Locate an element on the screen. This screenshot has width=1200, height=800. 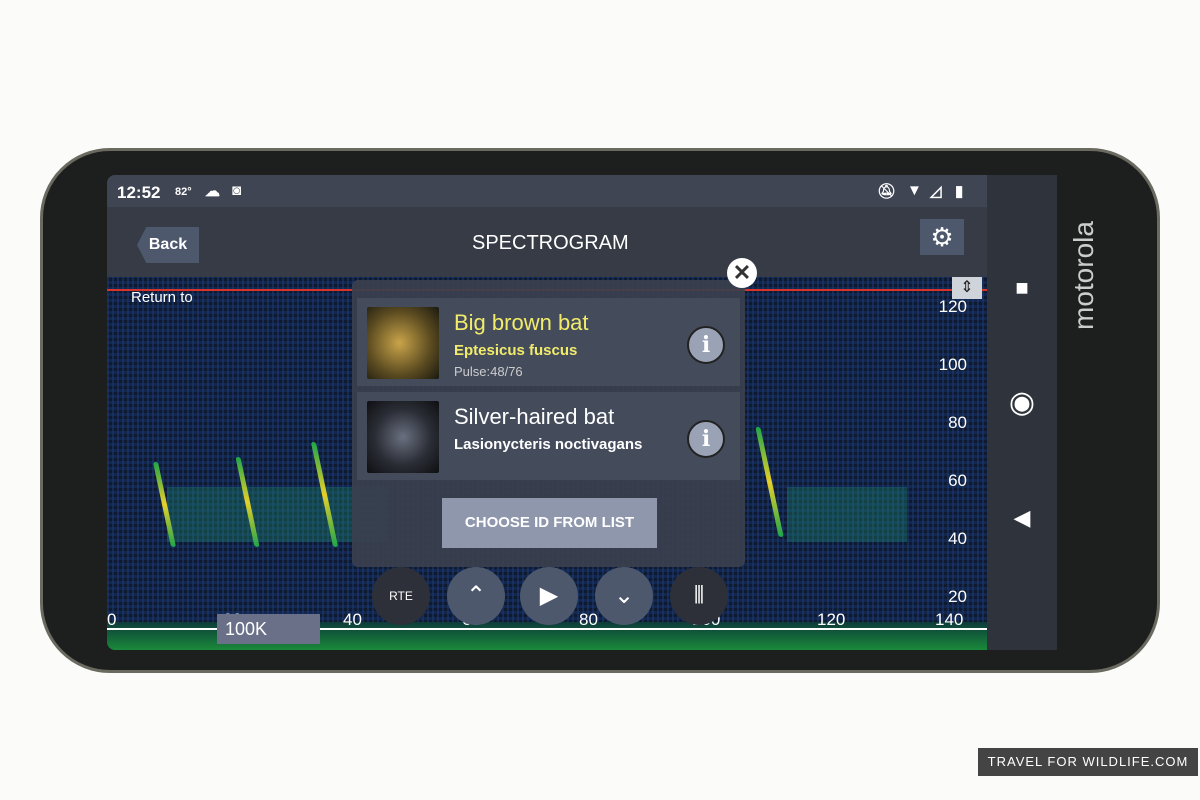
wifi-icon: ▼ is located at coordinates (914, 190).